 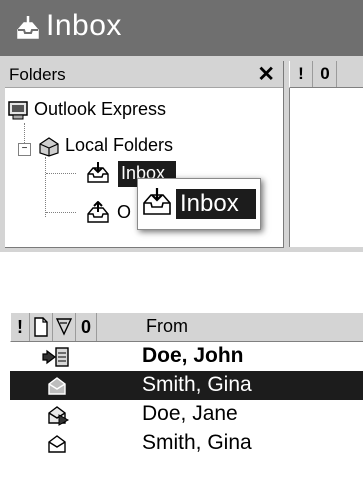 I want to click on reply-arrow-envelope-icon, so click(x=57, y=359).